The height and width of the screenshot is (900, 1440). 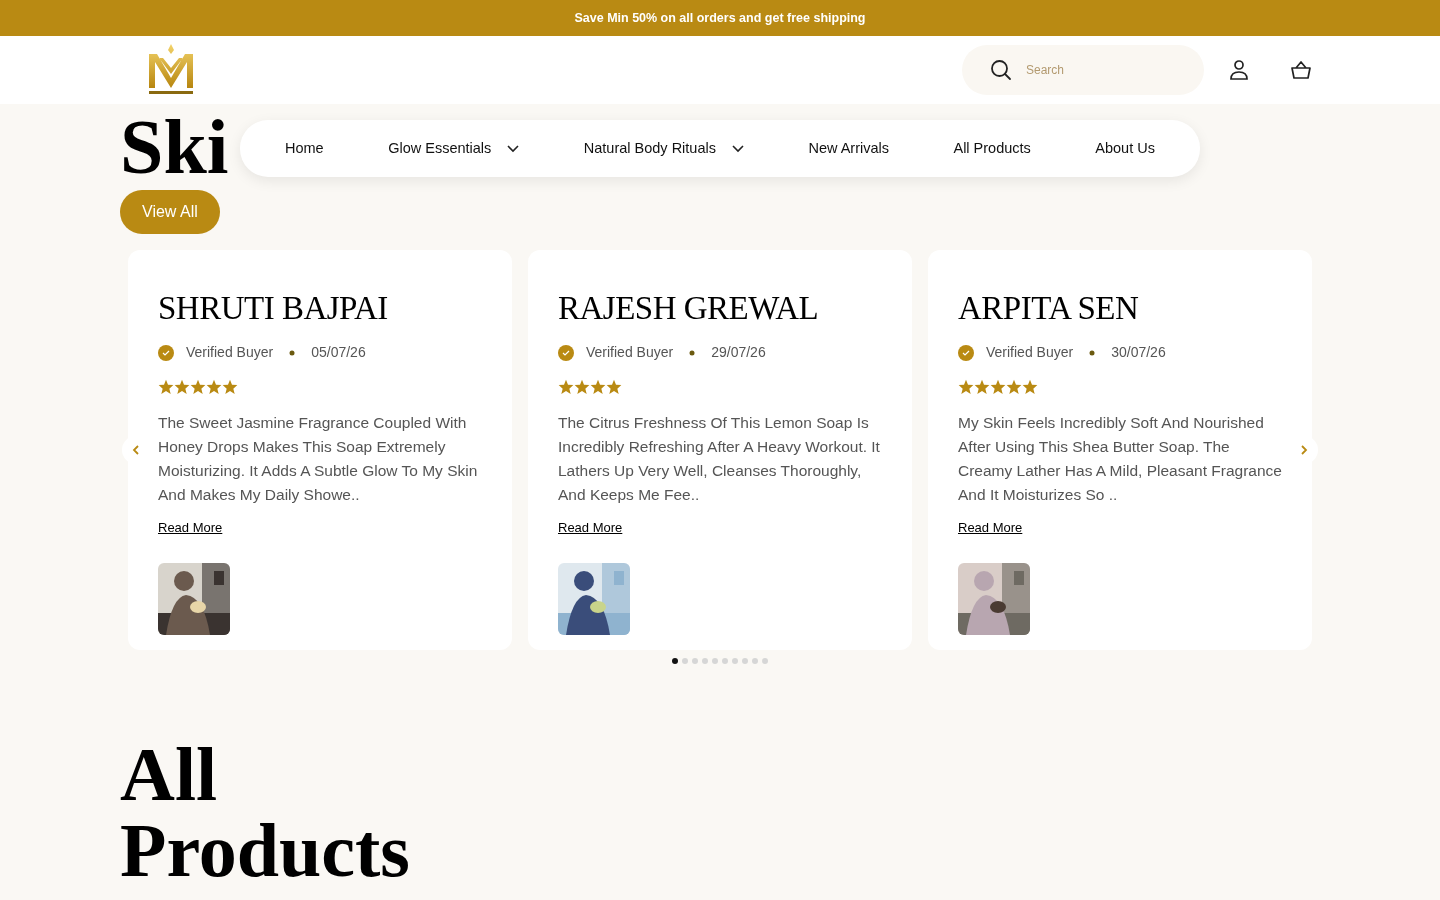 I want to click on nav-link: Home, so click(x=304, y=148).